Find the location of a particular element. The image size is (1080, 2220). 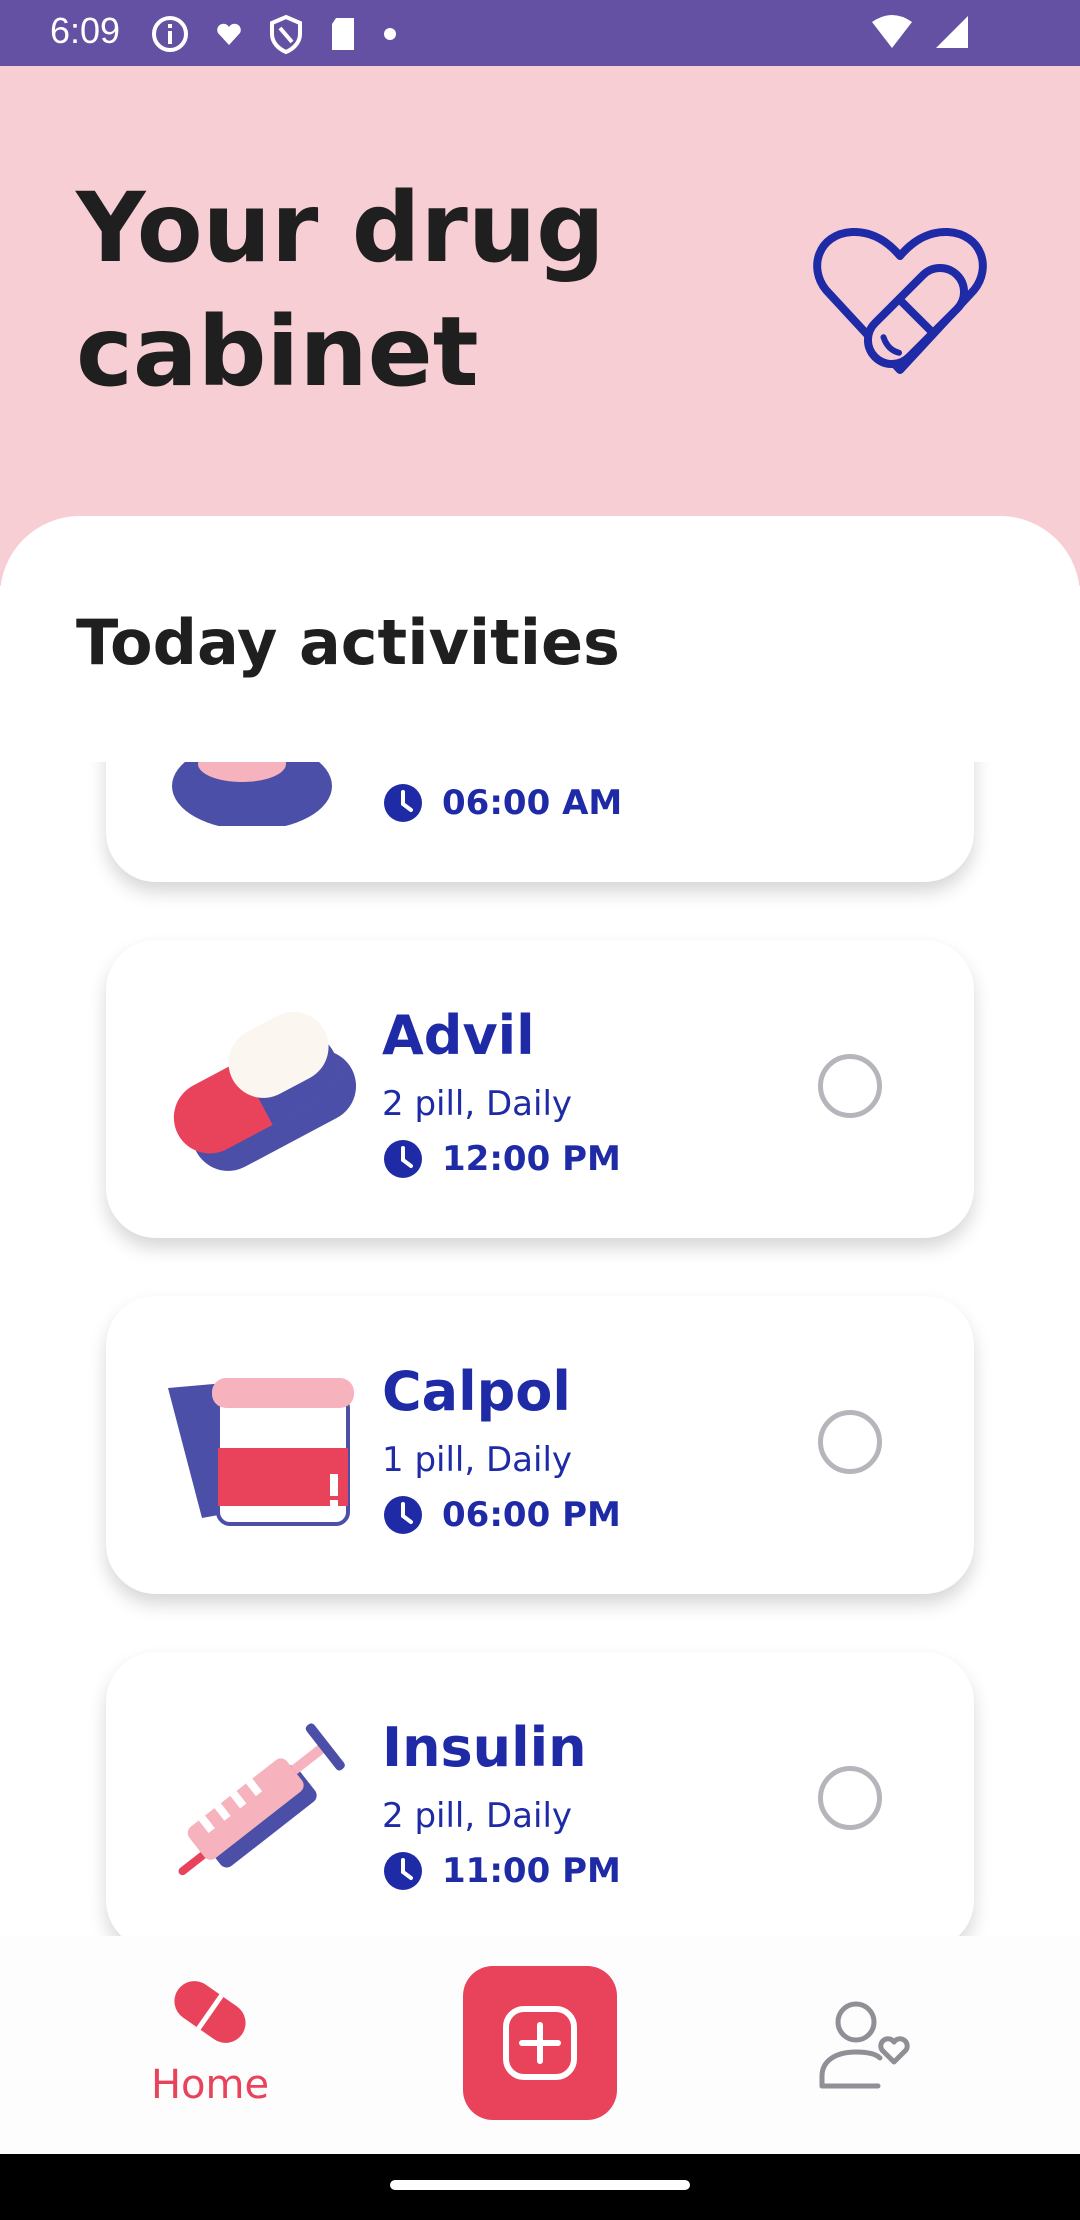

home-gesture-handle is located at coordinates (540, 2185).